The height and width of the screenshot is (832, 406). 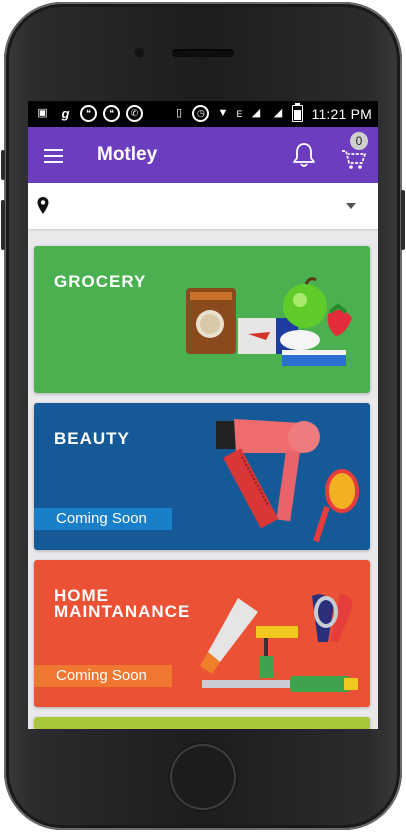 I want to click on status-bar: ▣ g ❝ ❝ ✆ ▯ ◷ ▼ E ◢ ◢ 11:21 PM, so click(x=203, y=114).